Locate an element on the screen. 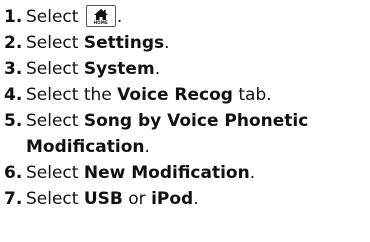  step-number: 5. is located at coordinates (13, 121).